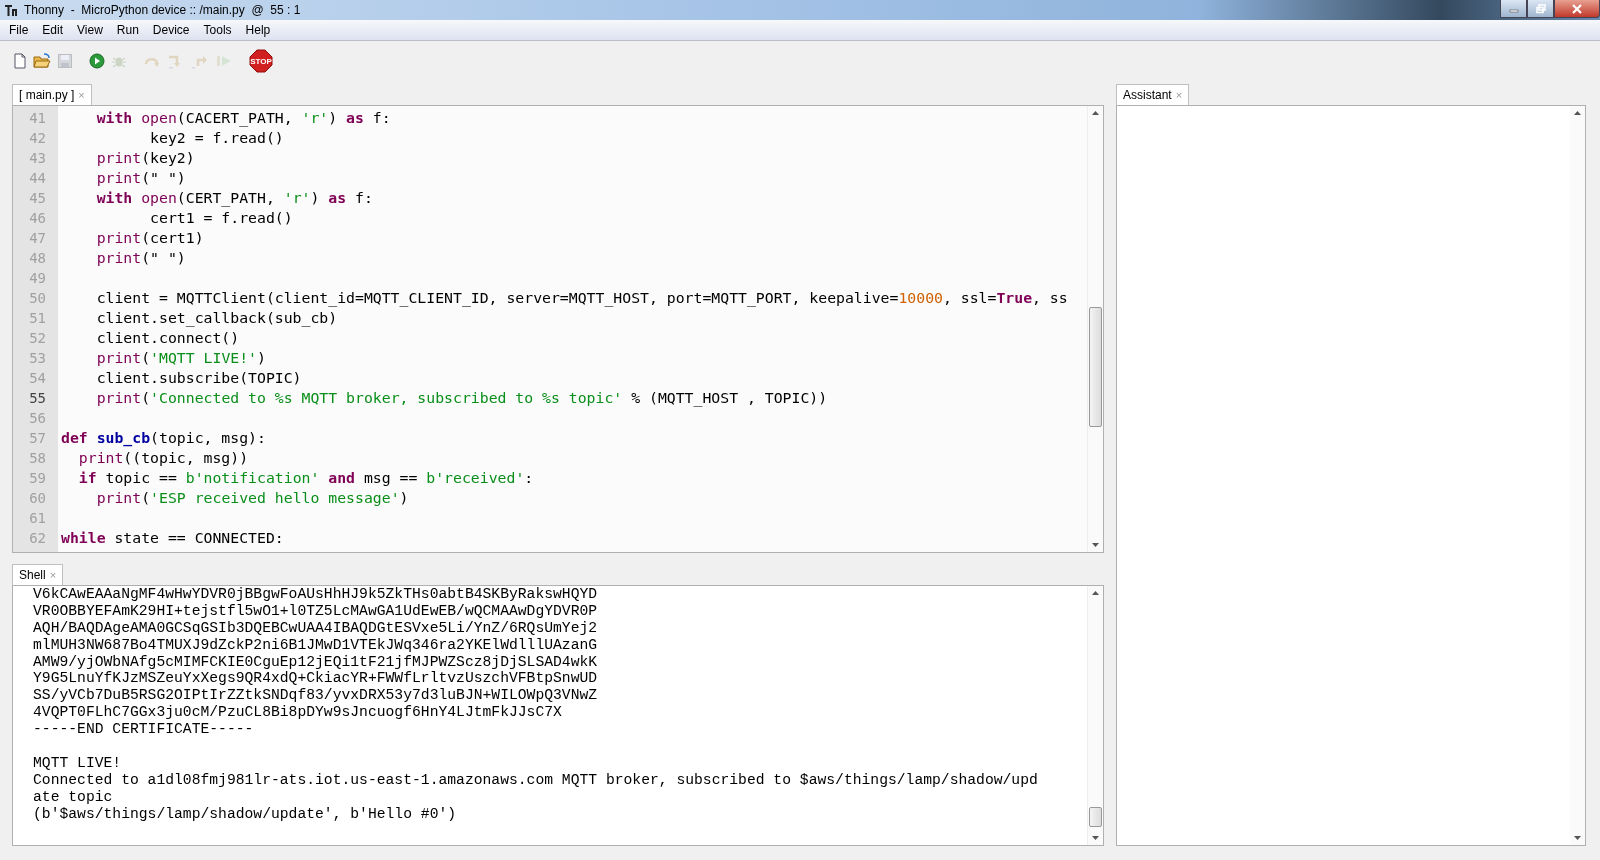  I want to click on shell-output-line: V6kCAwEAAaNgMF4wHwYDVR0jBBgwFoAUsHhHJ9k5ZkTHs0abtB4SKByRakswHQYD, so click(316, 594).